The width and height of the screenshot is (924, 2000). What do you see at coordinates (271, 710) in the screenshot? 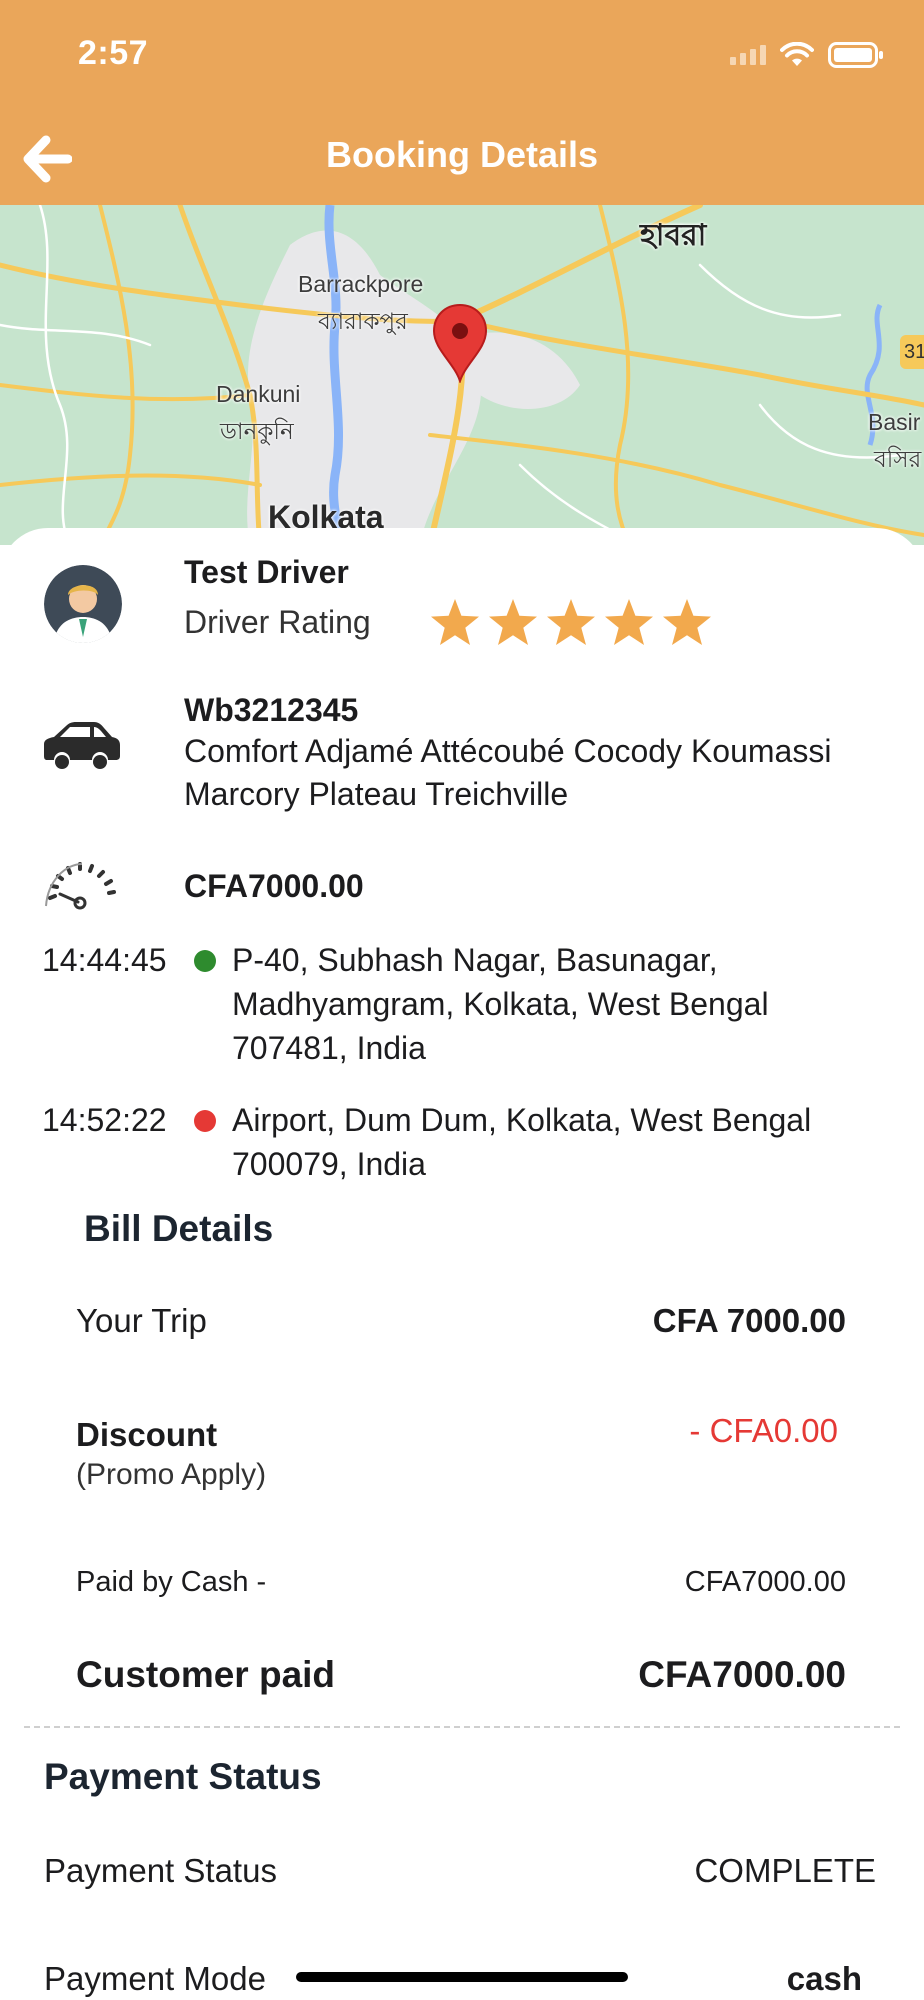
I see `vehicle-plate: Wb3212345` at bounding box center [271, 710].